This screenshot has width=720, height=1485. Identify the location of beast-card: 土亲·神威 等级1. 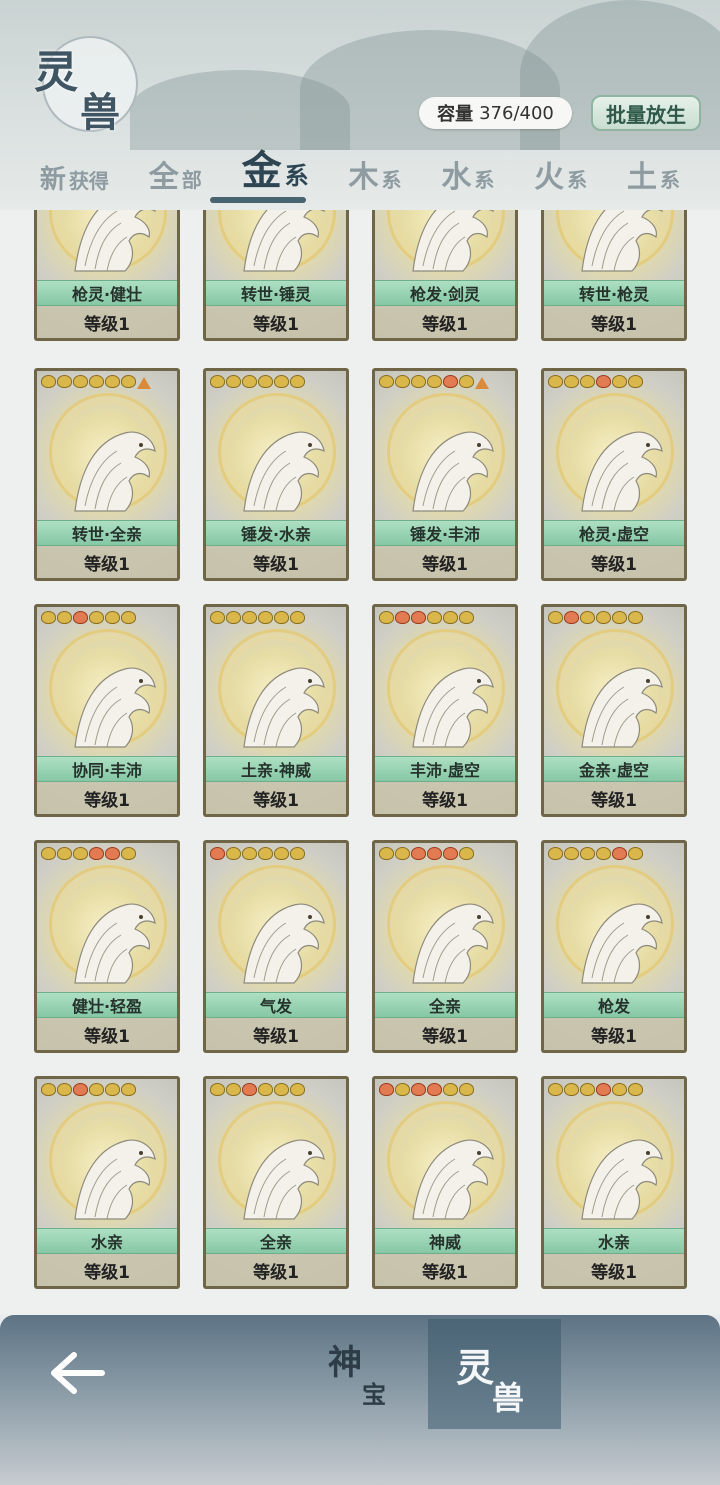
(276, 710).